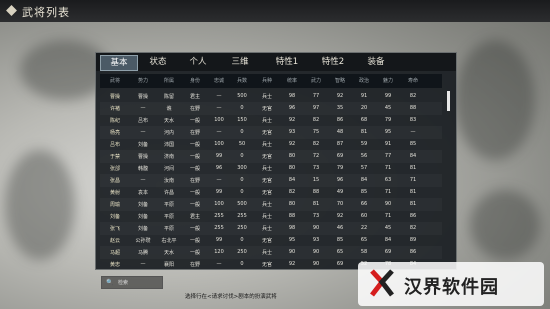 The height and width of the screenshot is (309, 550). Describe the element at coordinates (168, 157) in the screenshot. I see `table-cell: 济南` at that location.